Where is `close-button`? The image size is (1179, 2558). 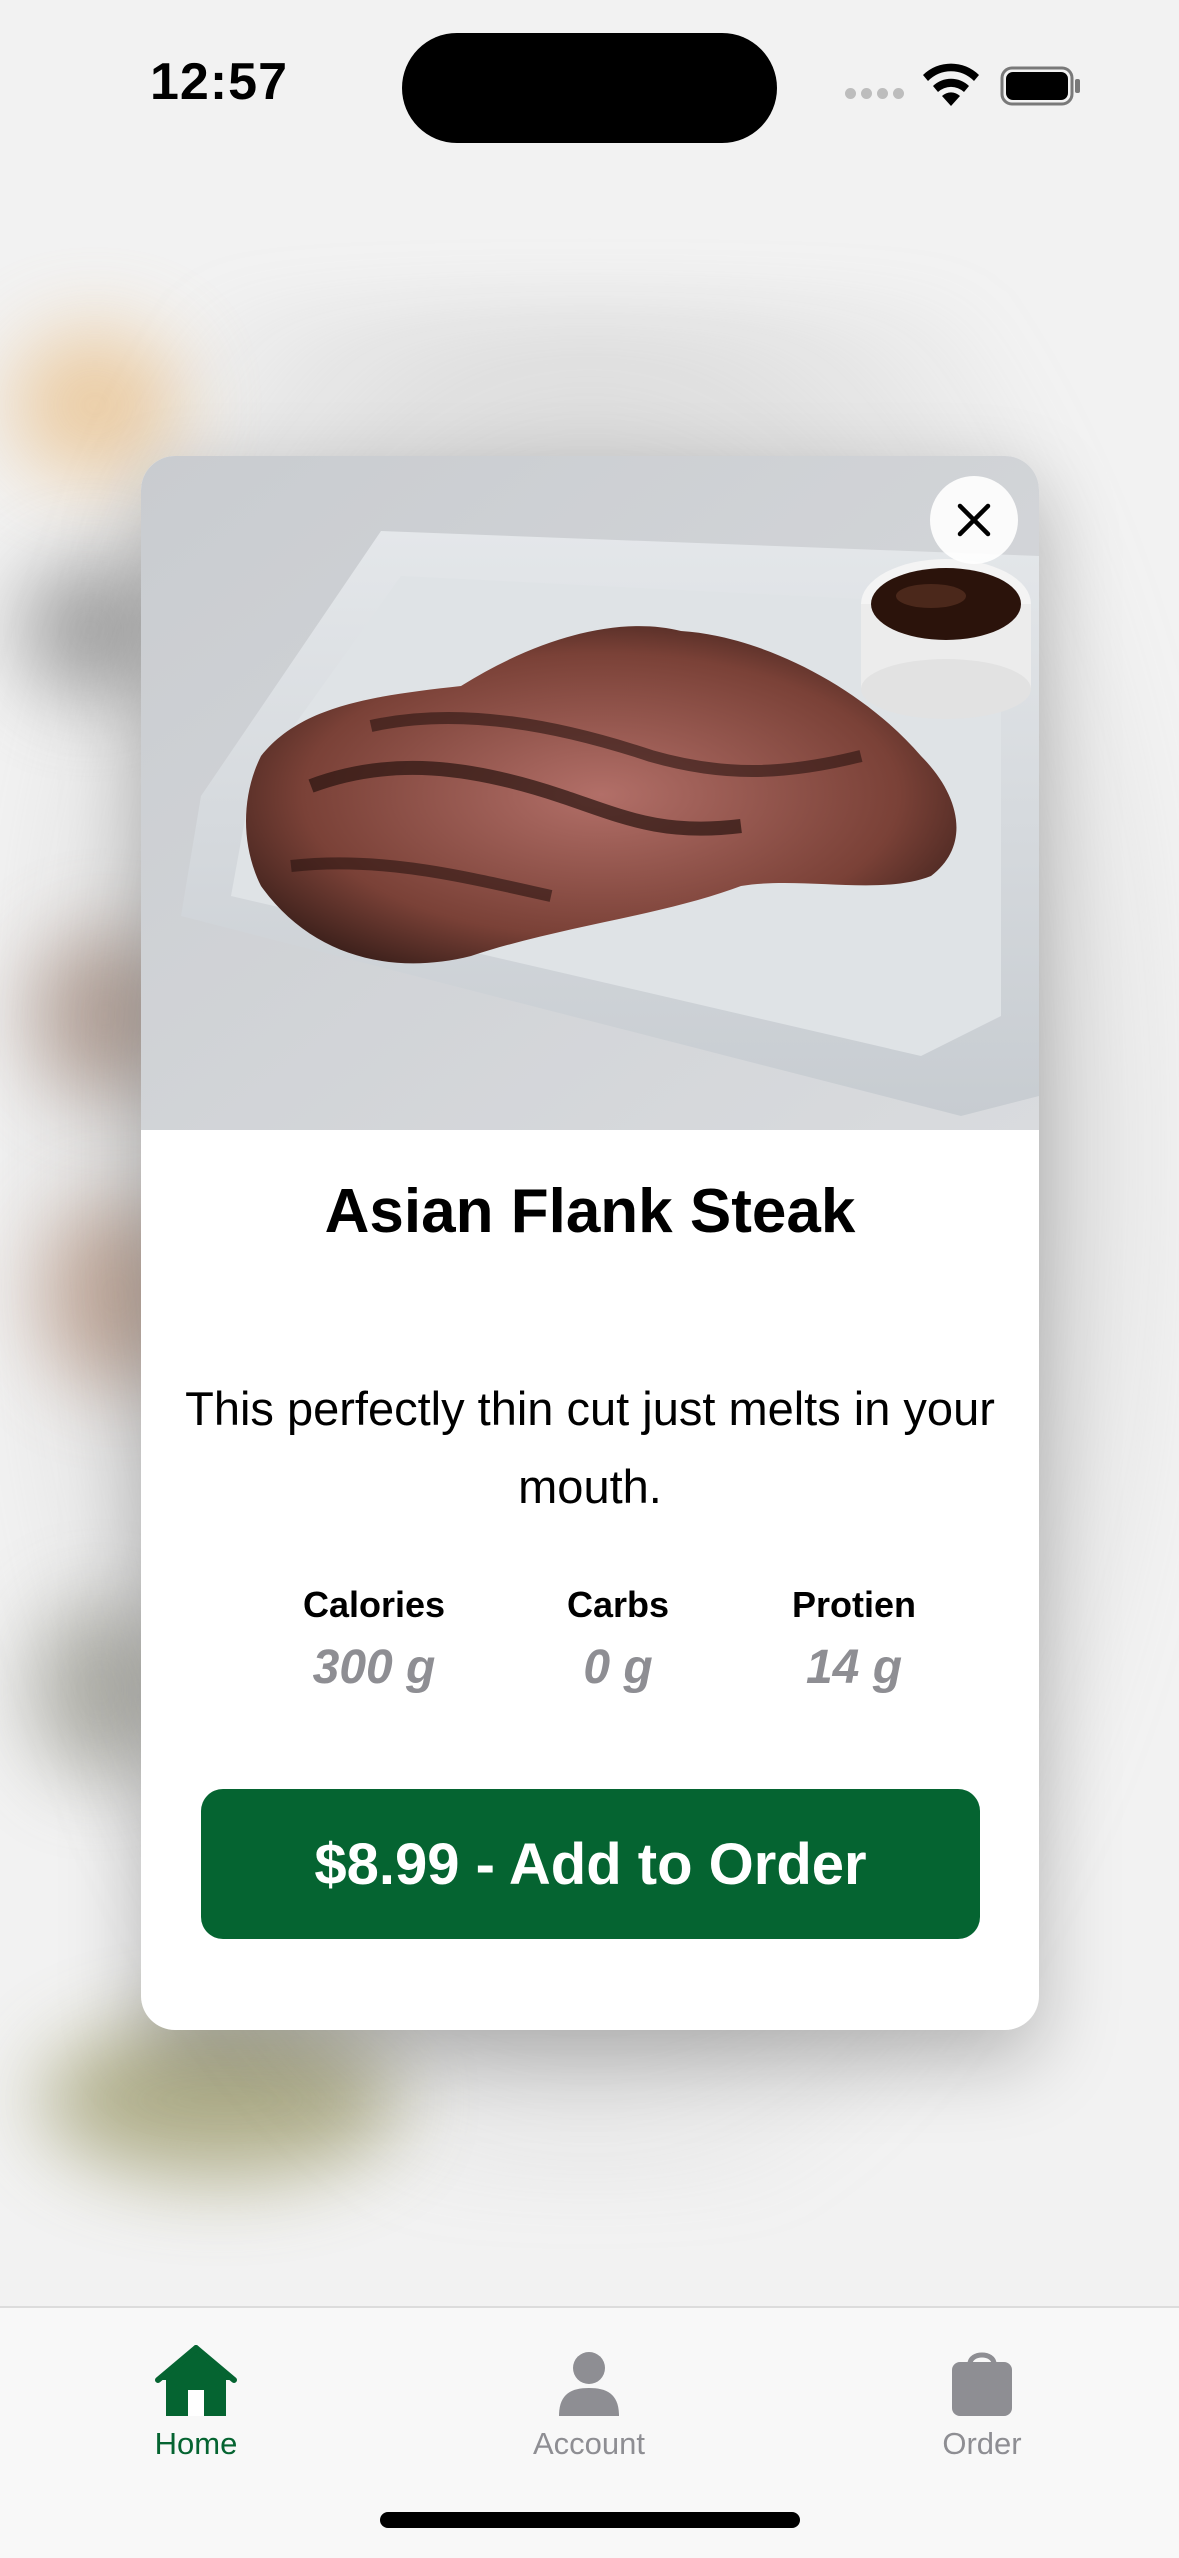 close-button is located at coordinates (974, 520).